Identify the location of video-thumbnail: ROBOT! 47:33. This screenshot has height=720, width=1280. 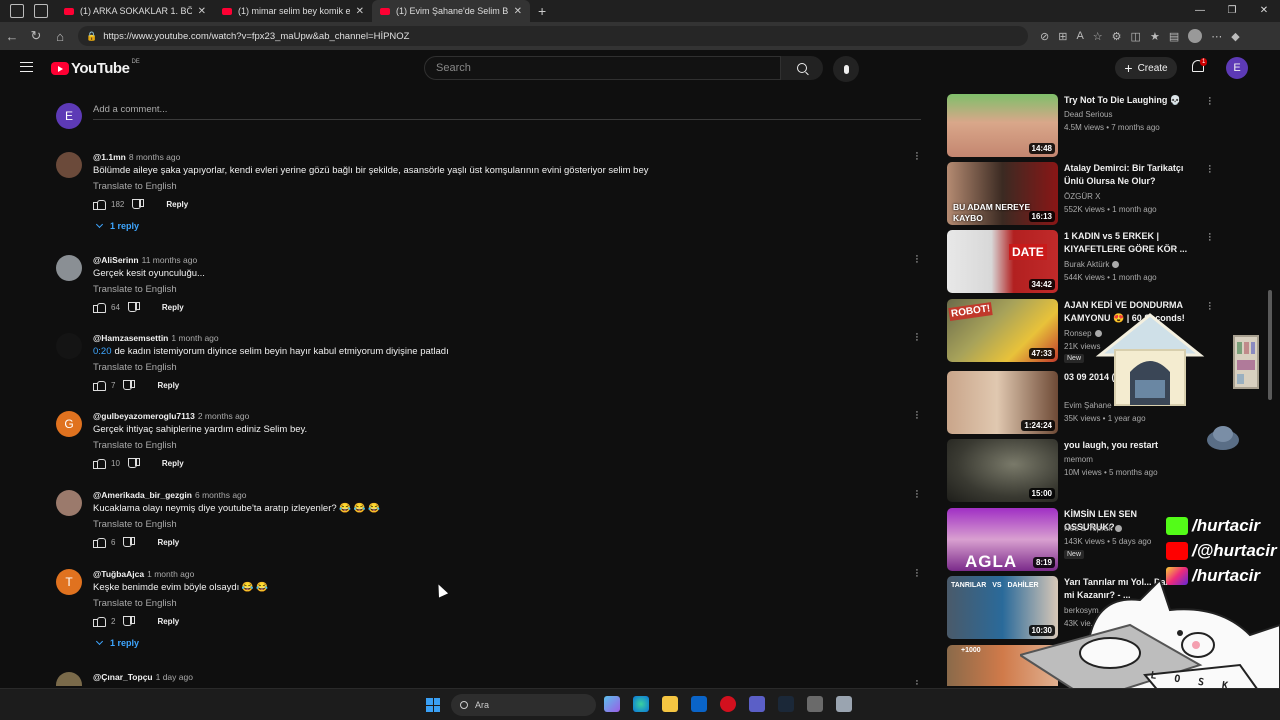
(1002, 330).